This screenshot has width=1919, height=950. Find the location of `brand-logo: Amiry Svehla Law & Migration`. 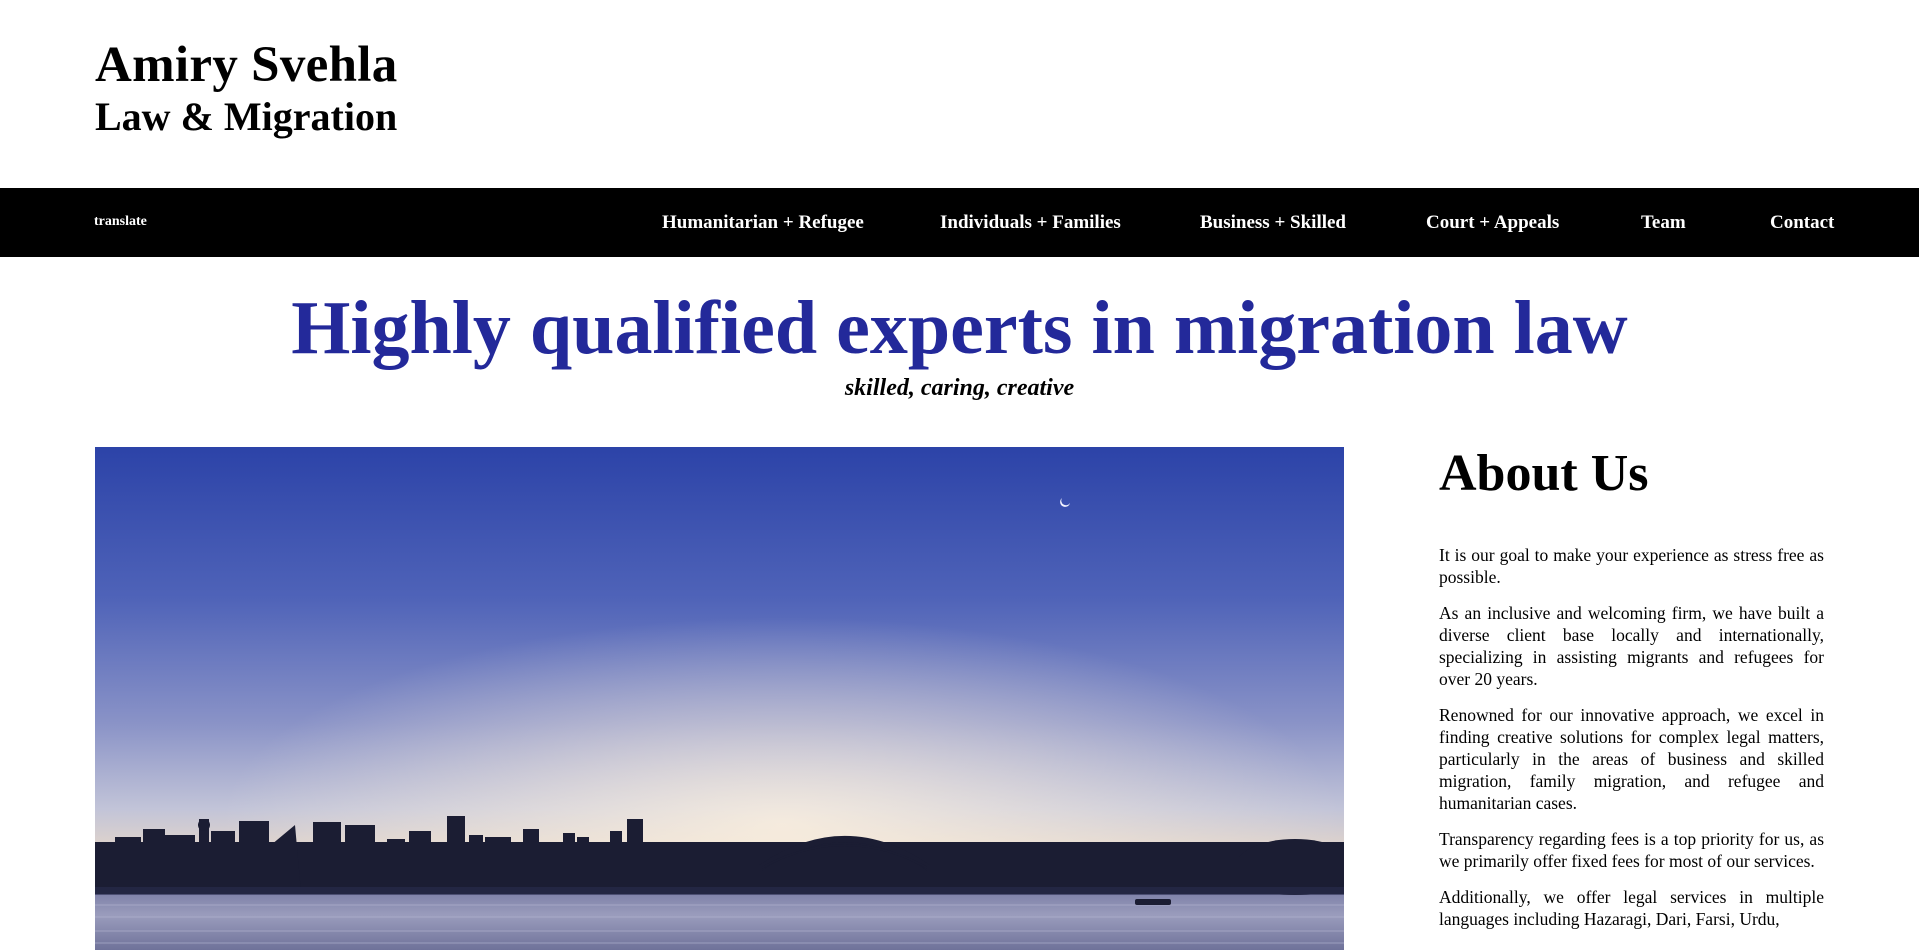

brand-logo: Amiry Svehla Law & Migration is located at coordinates (246, 88).